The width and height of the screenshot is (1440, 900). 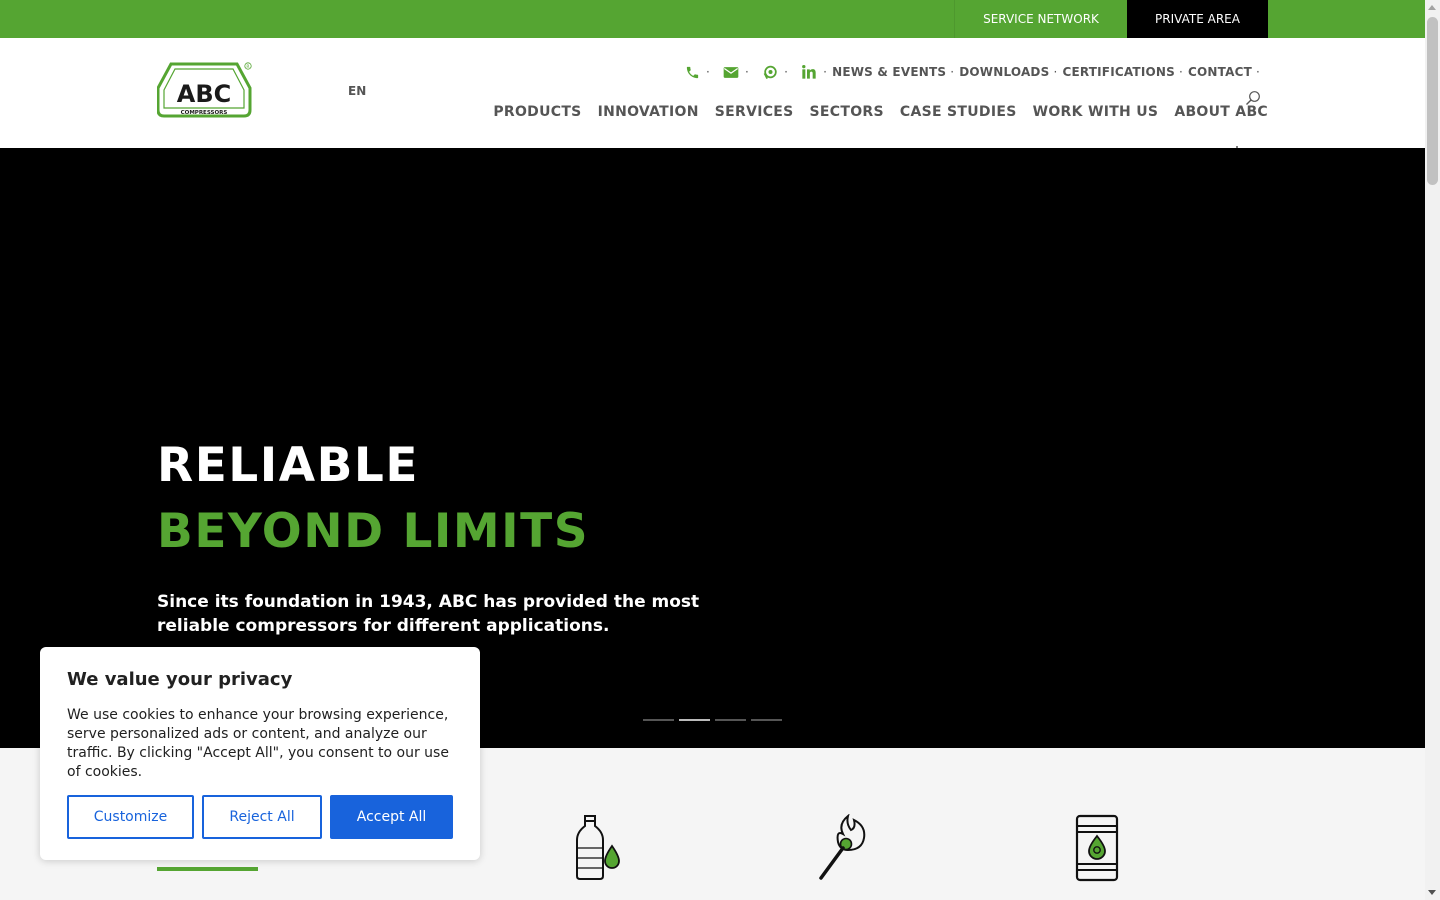 I want to click on email-icon, so click(x=731, y=72).